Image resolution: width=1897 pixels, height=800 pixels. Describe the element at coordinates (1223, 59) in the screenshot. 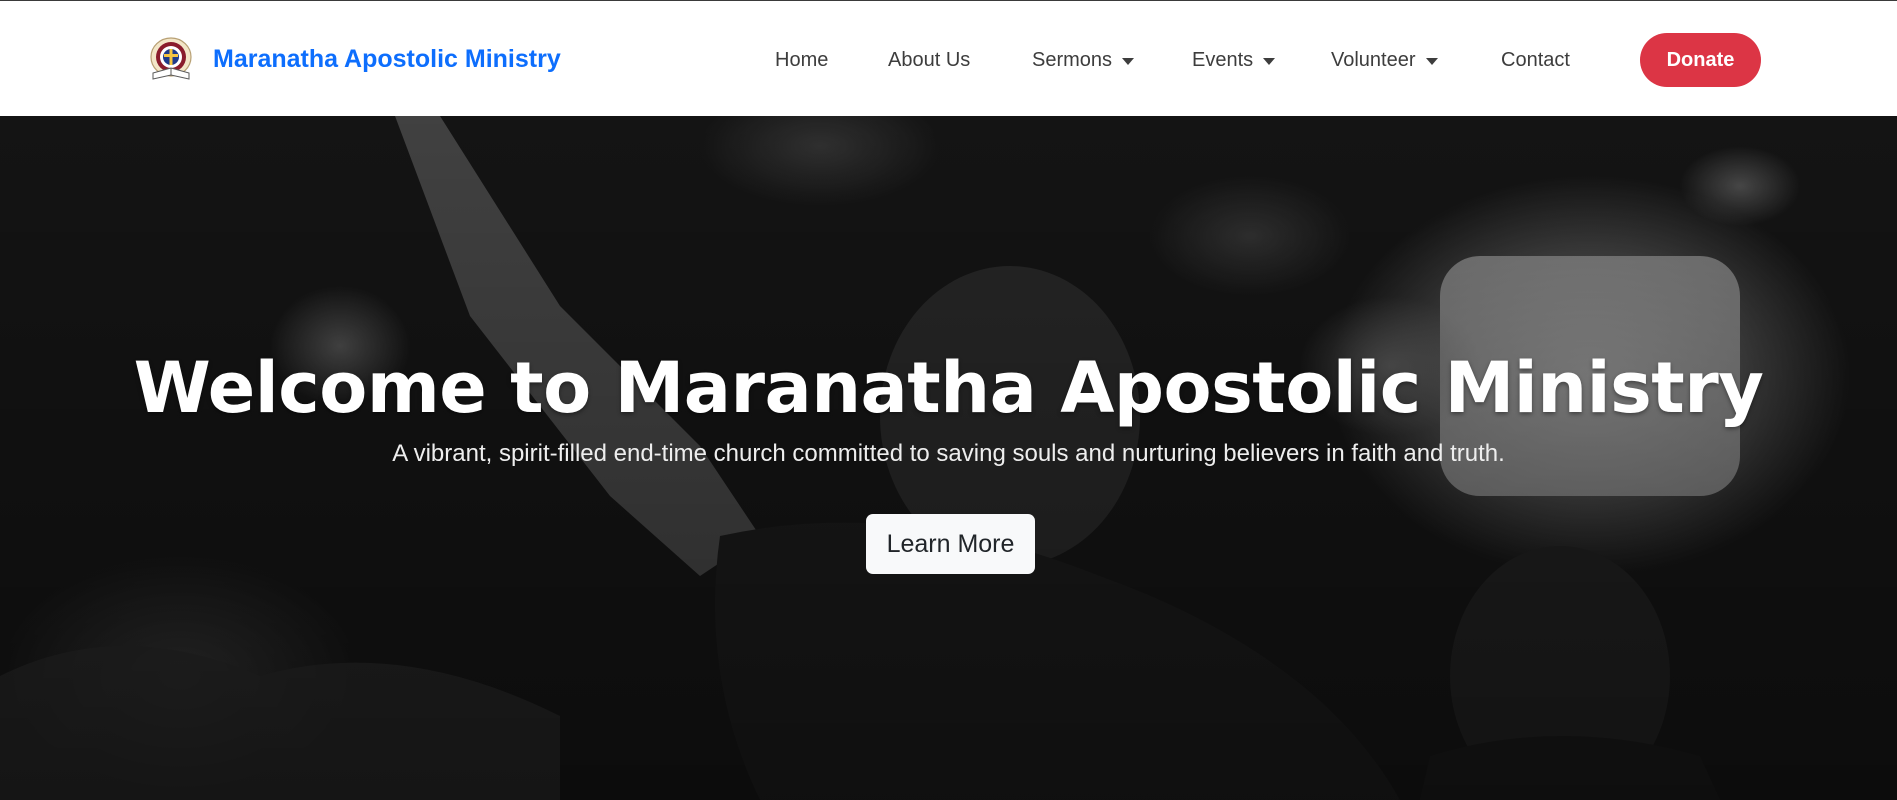

I see `nav-item-label: Events` at that location.